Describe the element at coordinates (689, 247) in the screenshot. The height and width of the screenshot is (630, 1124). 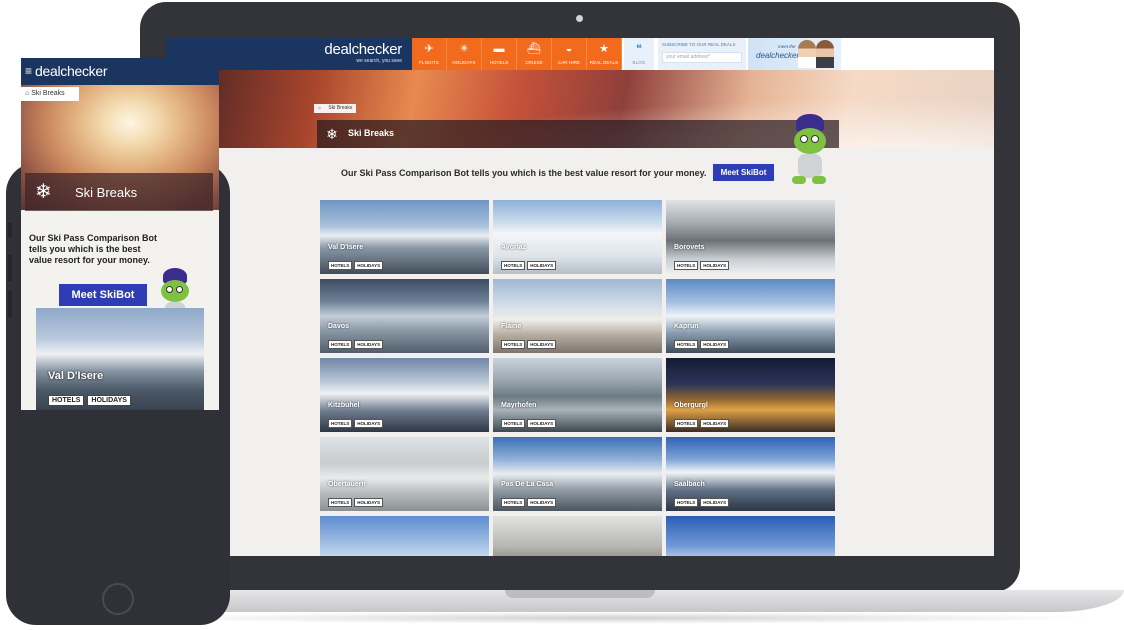
I see `resort-name: Borovets` at that location.